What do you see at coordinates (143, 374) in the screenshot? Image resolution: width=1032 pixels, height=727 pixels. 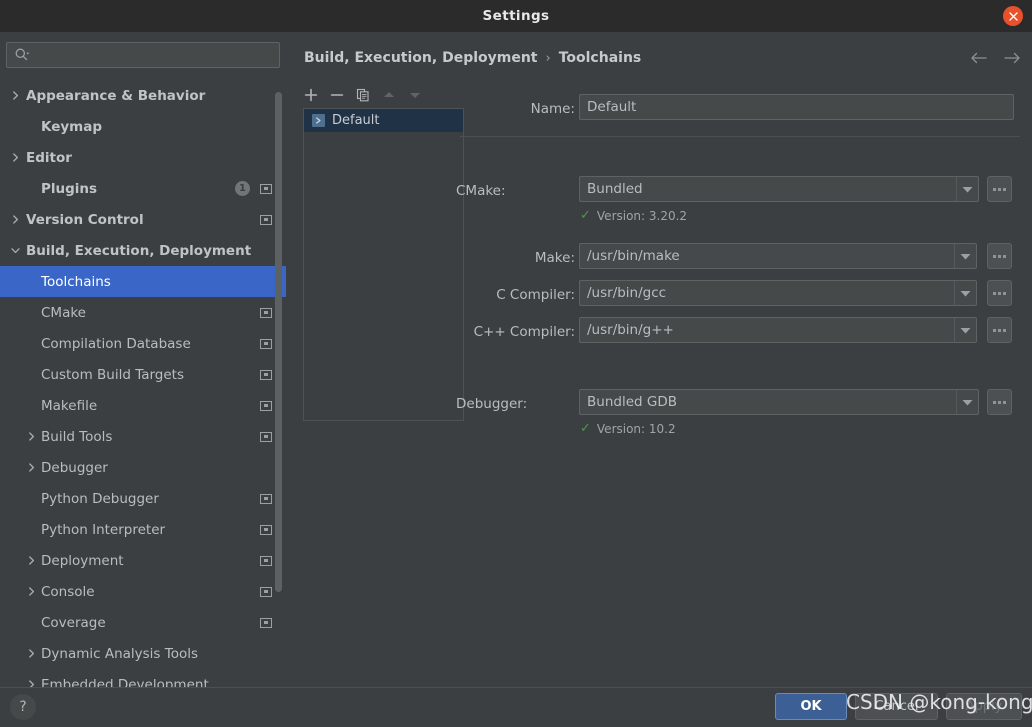 I see `sidebar-item-custom-build-targets: Custom Build Targets` at bounding box center [143, 374].